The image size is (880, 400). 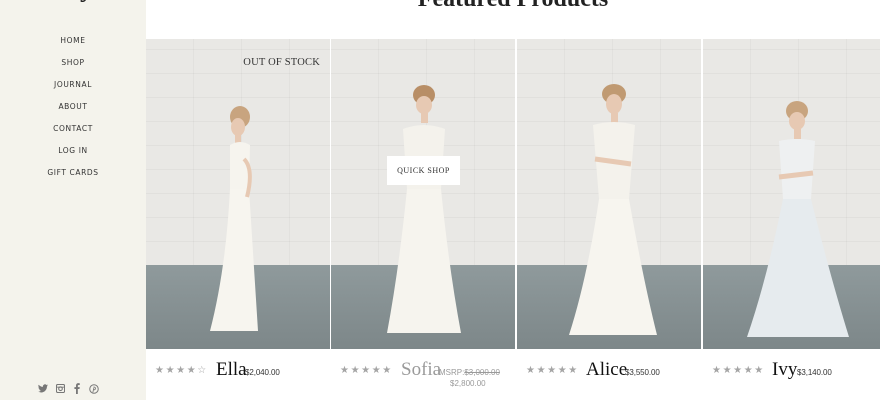 What do you see at coordinates (43, 388) in the screenshot?
I see `twitter-icon` at bounding box center [43, 388].